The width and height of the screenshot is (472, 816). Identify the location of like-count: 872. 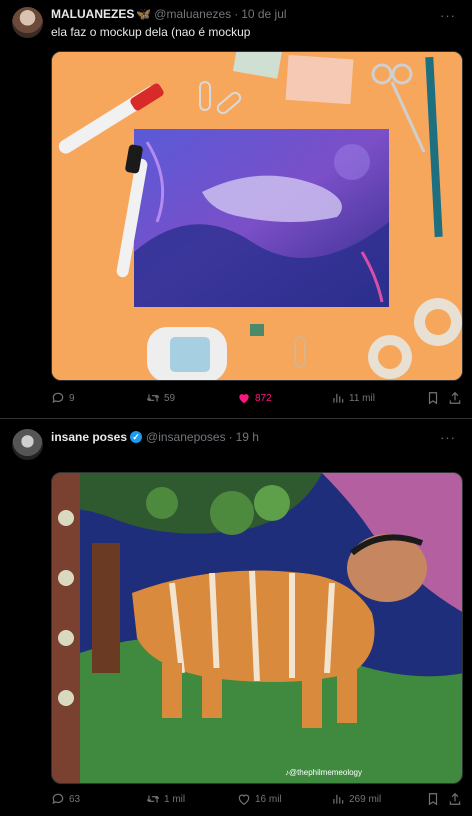
(263, 398).